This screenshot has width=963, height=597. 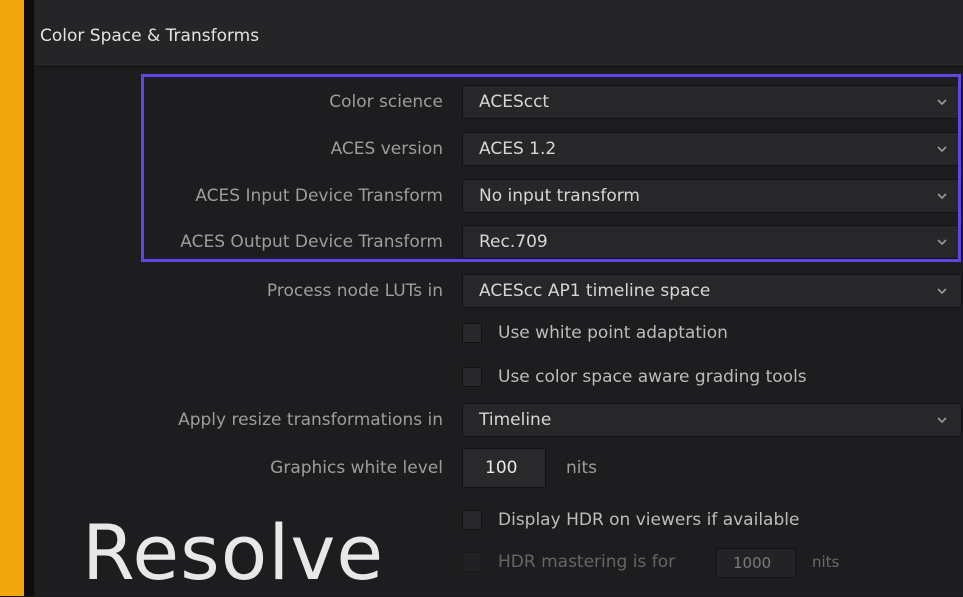 What do you see at coordinates (498, 33) in the screenshot?
I see `panel-header: Color Space & Transforms` at bounding box center [498, 33].